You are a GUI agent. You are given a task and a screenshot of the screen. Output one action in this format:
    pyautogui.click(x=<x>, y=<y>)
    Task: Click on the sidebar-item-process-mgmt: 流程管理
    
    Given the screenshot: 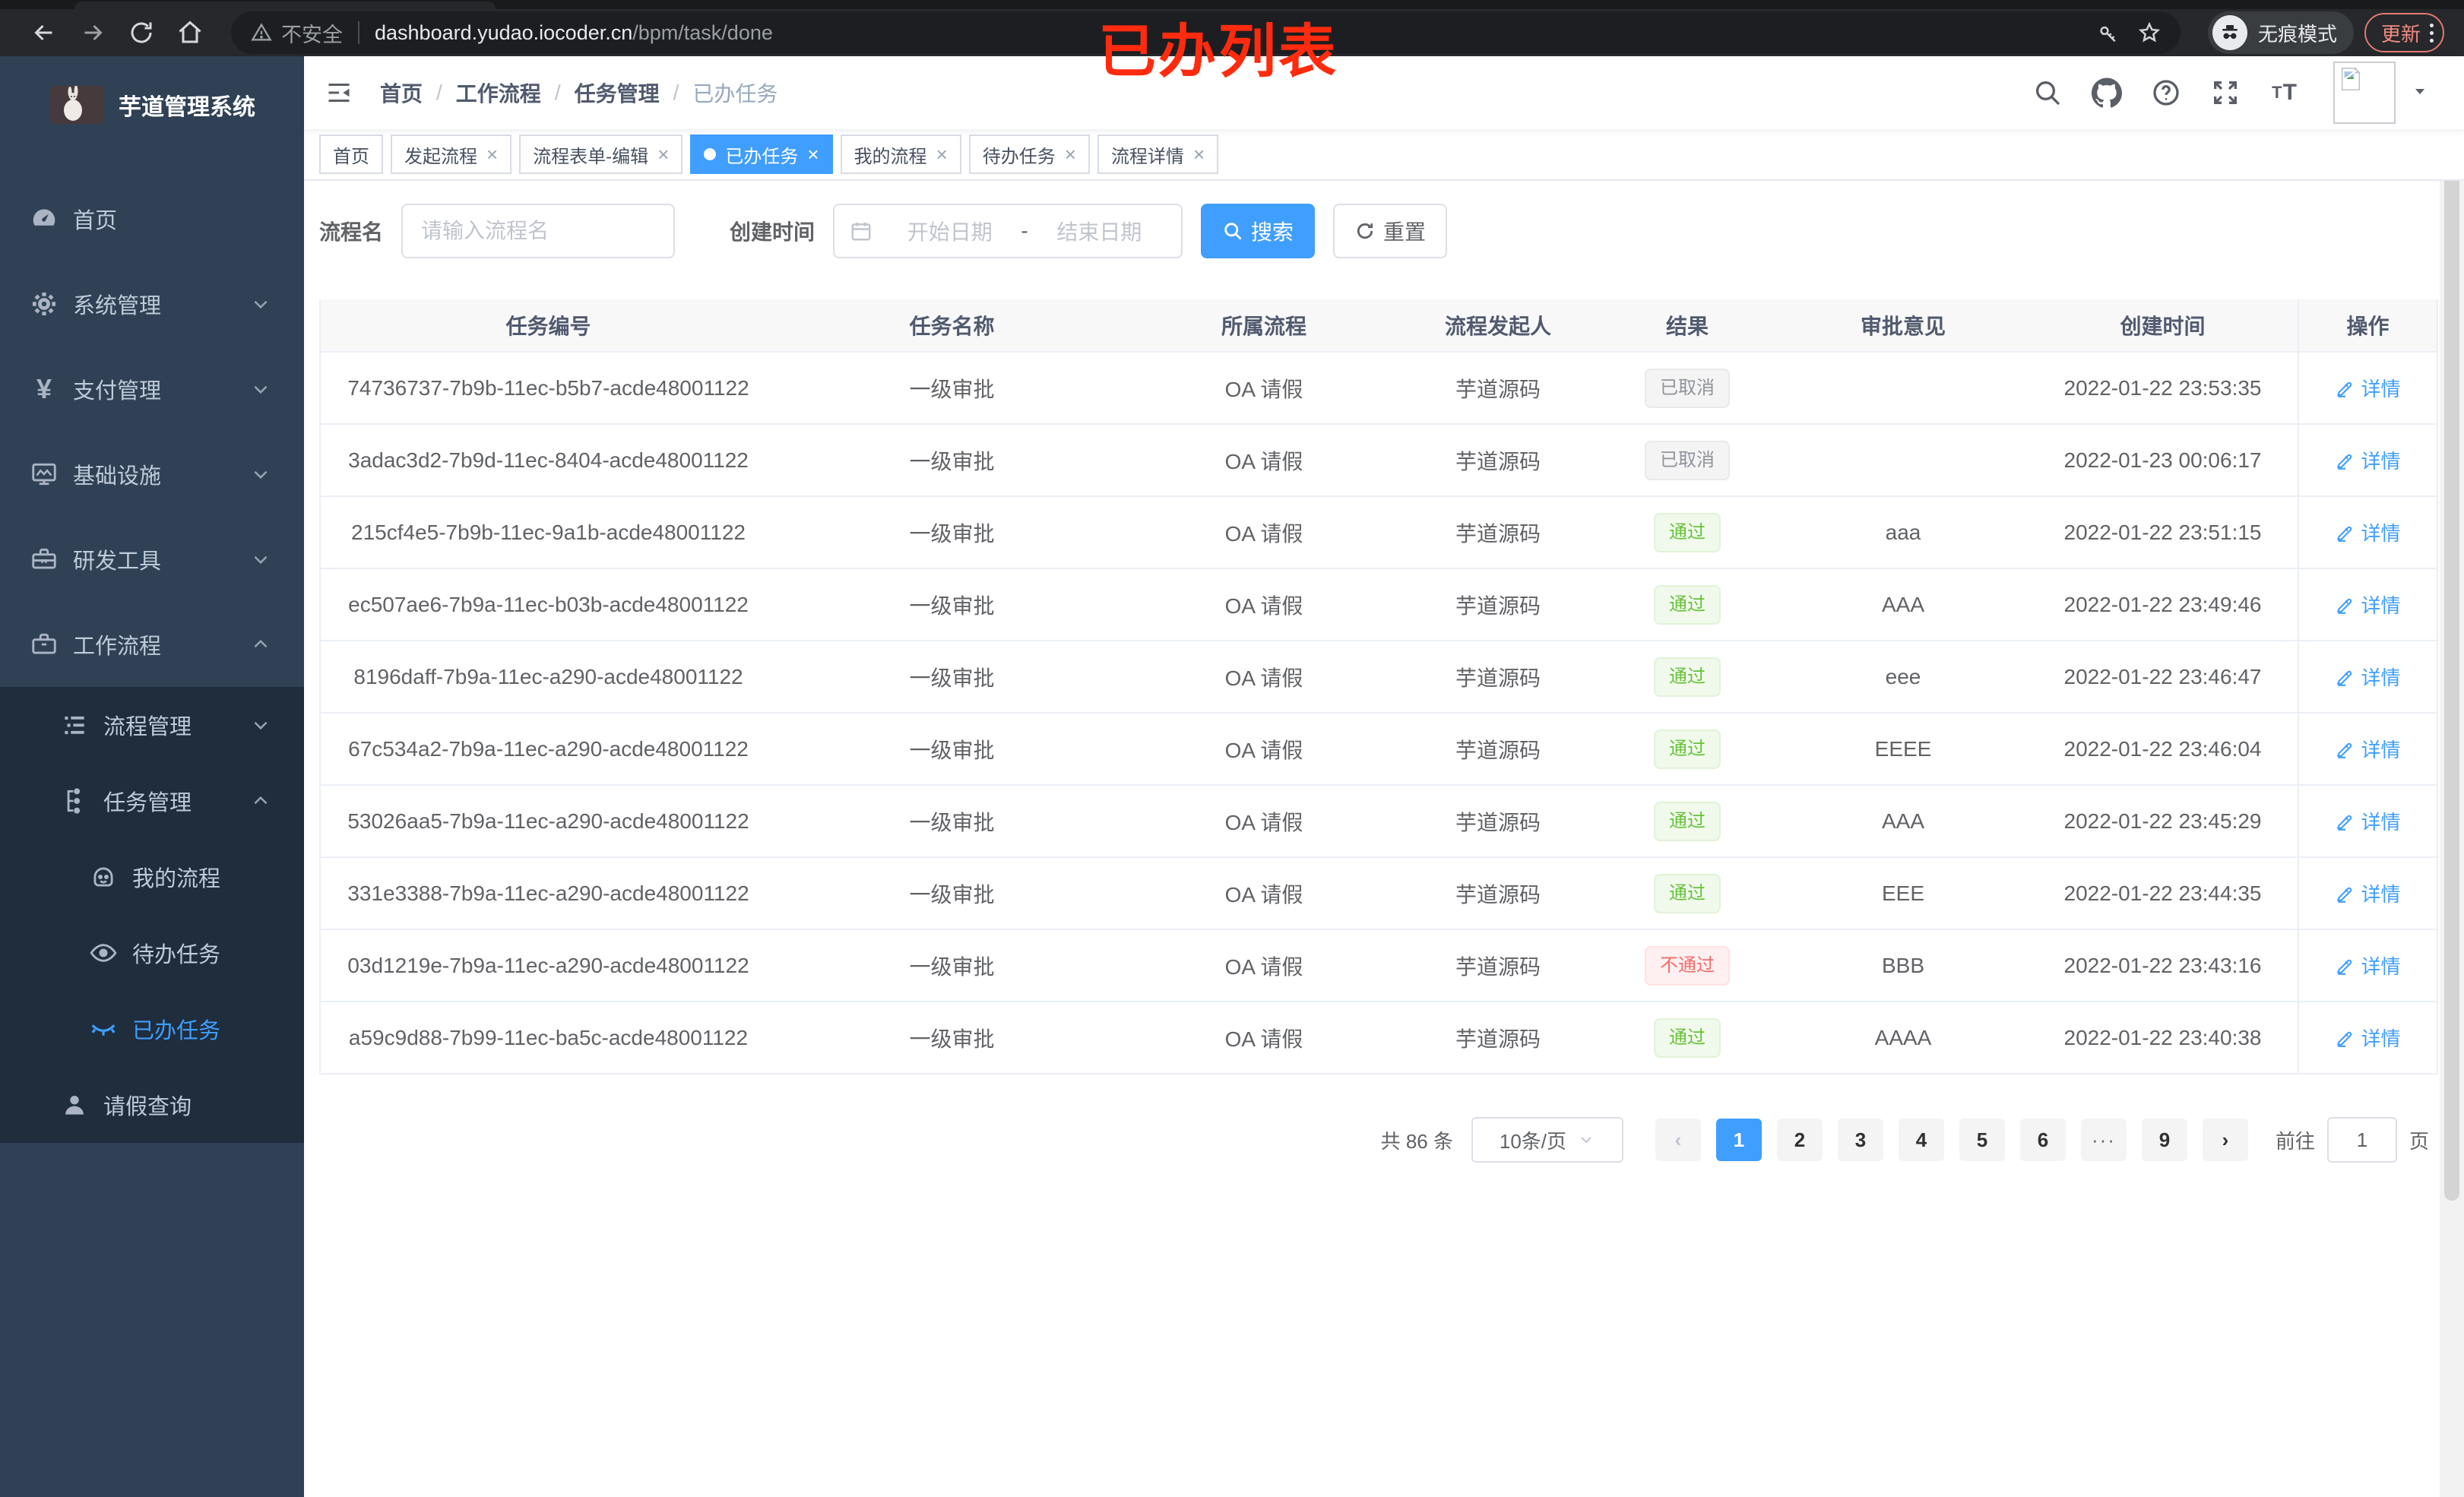 What is the action you would take?
    pyautogui.click(x=152, y=725)
    